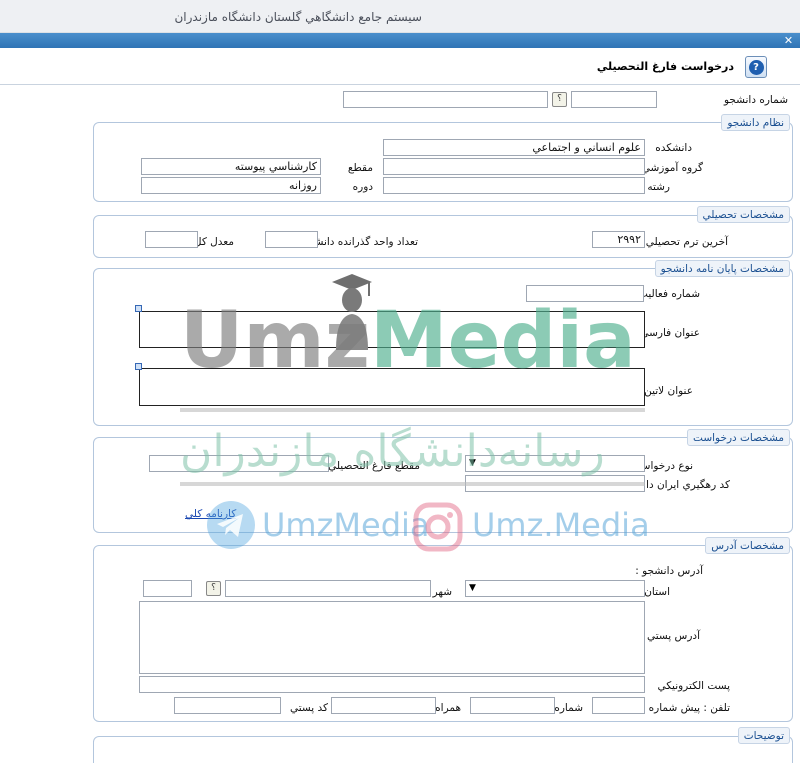 The height and width of the screenshot is (763, 800). I want to click on units-label: تعداد واحد گذرانده دانشجو, so click(360, 242).